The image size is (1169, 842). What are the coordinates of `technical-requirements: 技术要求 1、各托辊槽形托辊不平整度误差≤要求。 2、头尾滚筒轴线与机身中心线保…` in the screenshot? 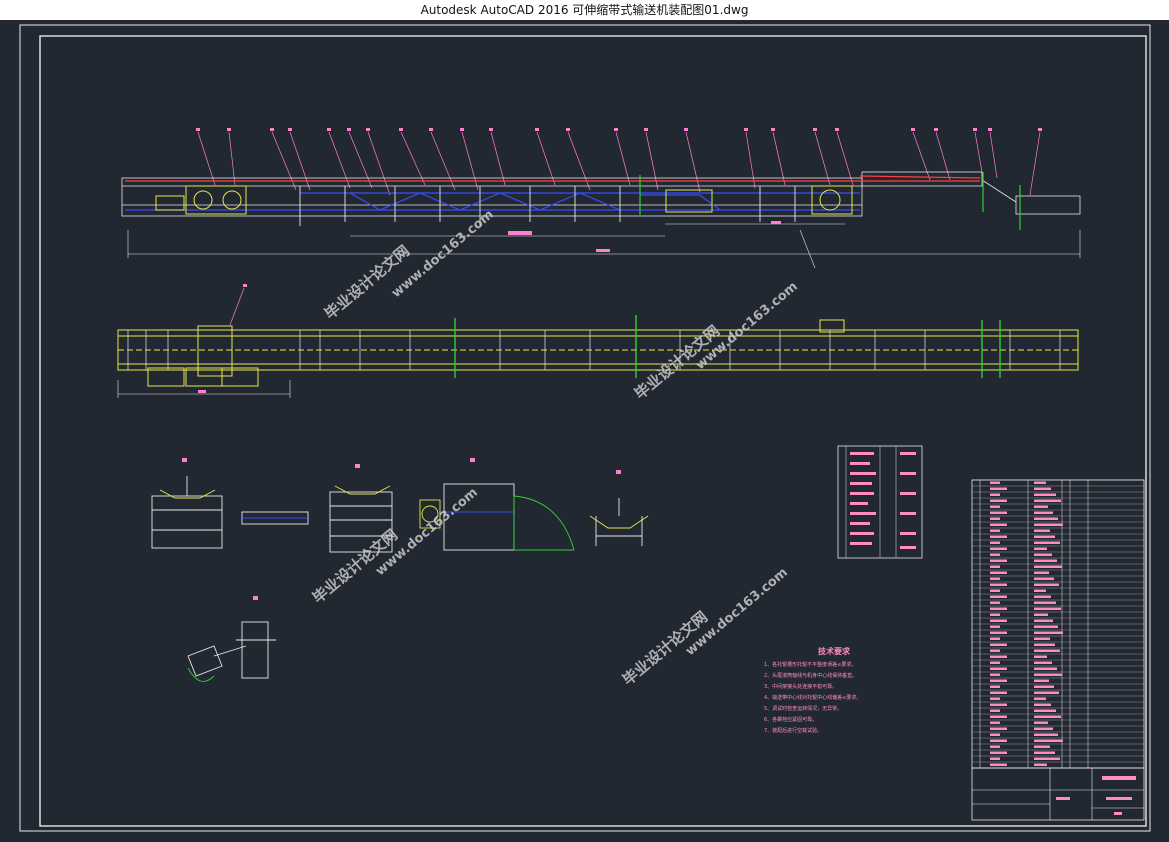 It's located at (812, 690).